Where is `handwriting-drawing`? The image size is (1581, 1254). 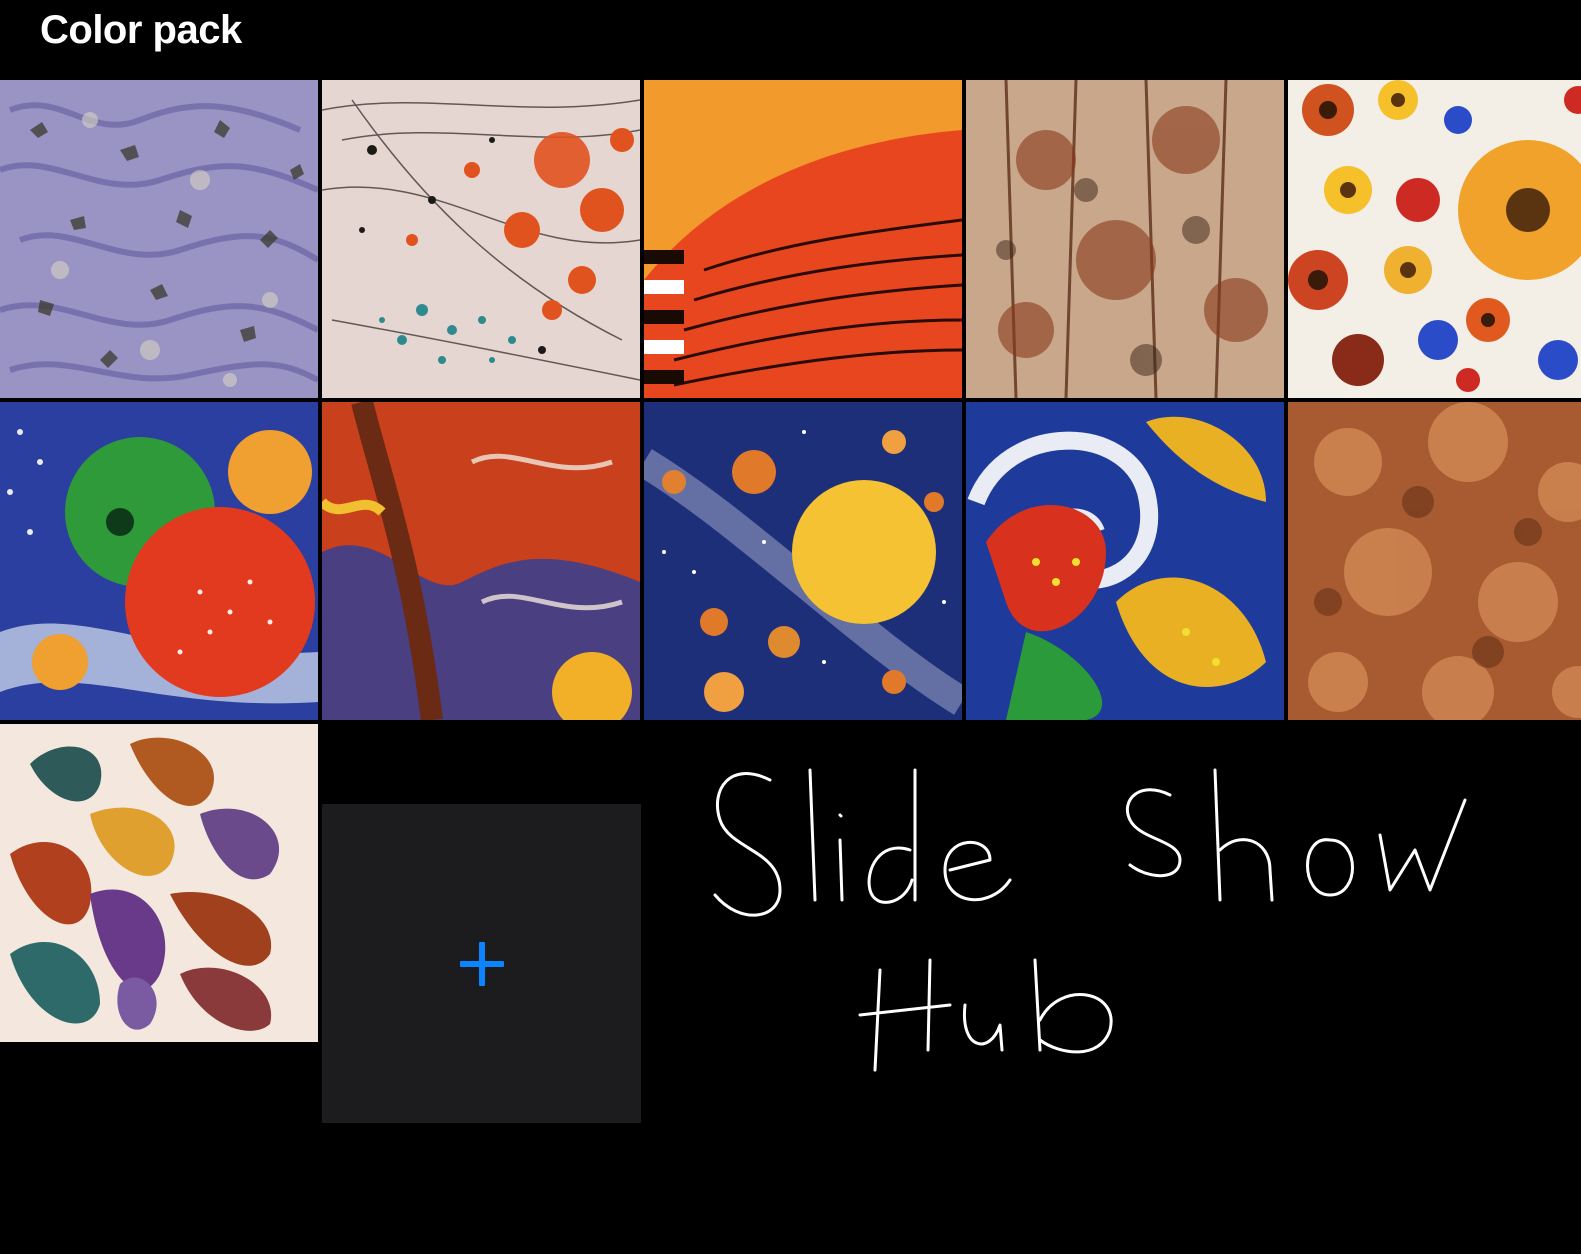
handwriting-drawing is located at coordinates (1090, 920).